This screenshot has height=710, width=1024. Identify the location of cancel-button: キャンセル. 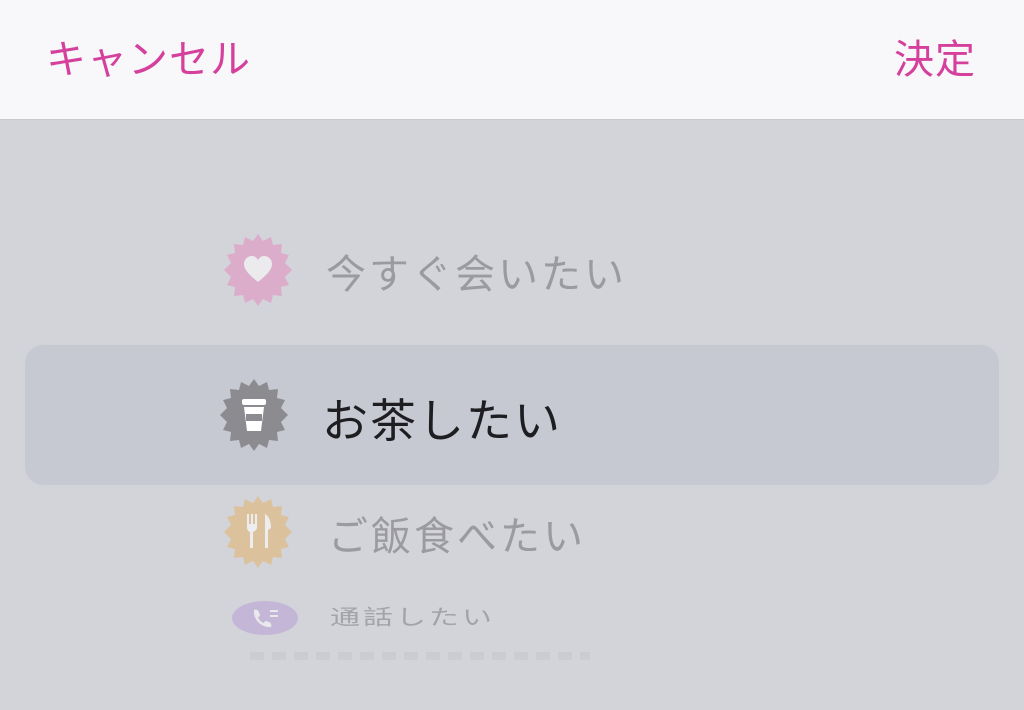
(148, 60).